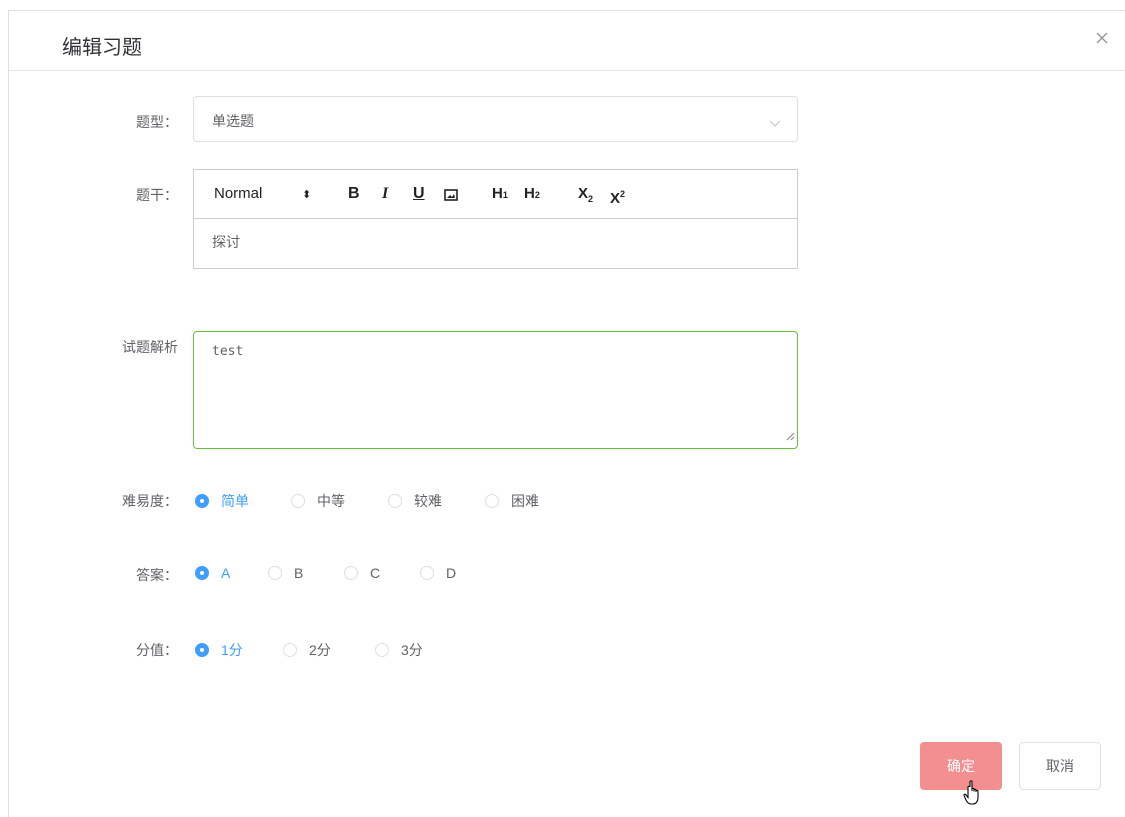  I want to click on stem-label: 题干：, so click(157, 195).